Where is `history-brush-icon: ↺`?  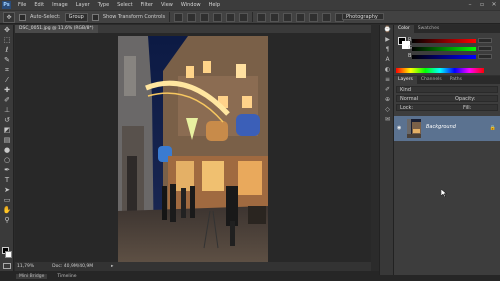
history-brush-icon: ↺ is located at coordinates (7, 120).